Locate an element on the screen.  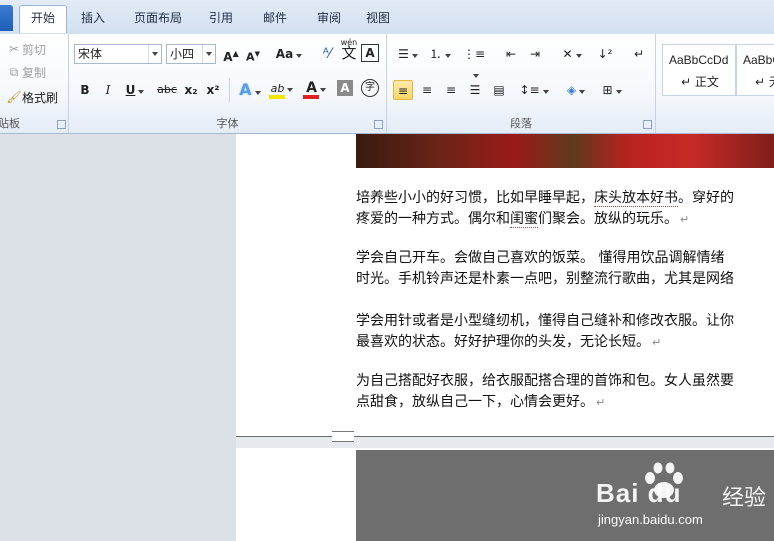
text-line: 点甜食，放纵自己一下，心情会更好。 ↵ is located at coordinates (481, 402).